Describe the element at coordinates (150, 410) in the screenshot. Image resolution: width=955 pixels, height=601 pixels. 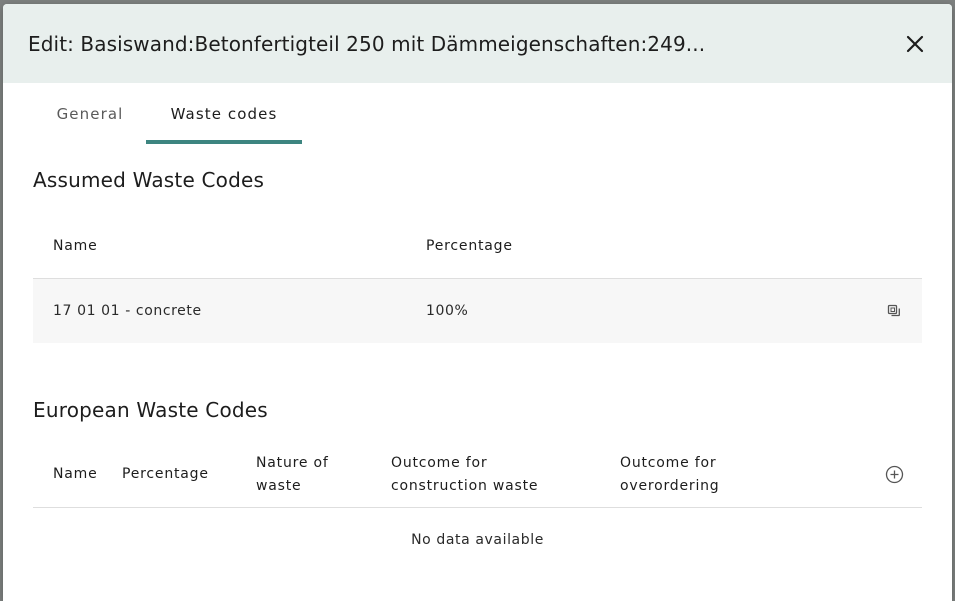
I see `european-waste-codes-title: European Waste Codes` at that location.